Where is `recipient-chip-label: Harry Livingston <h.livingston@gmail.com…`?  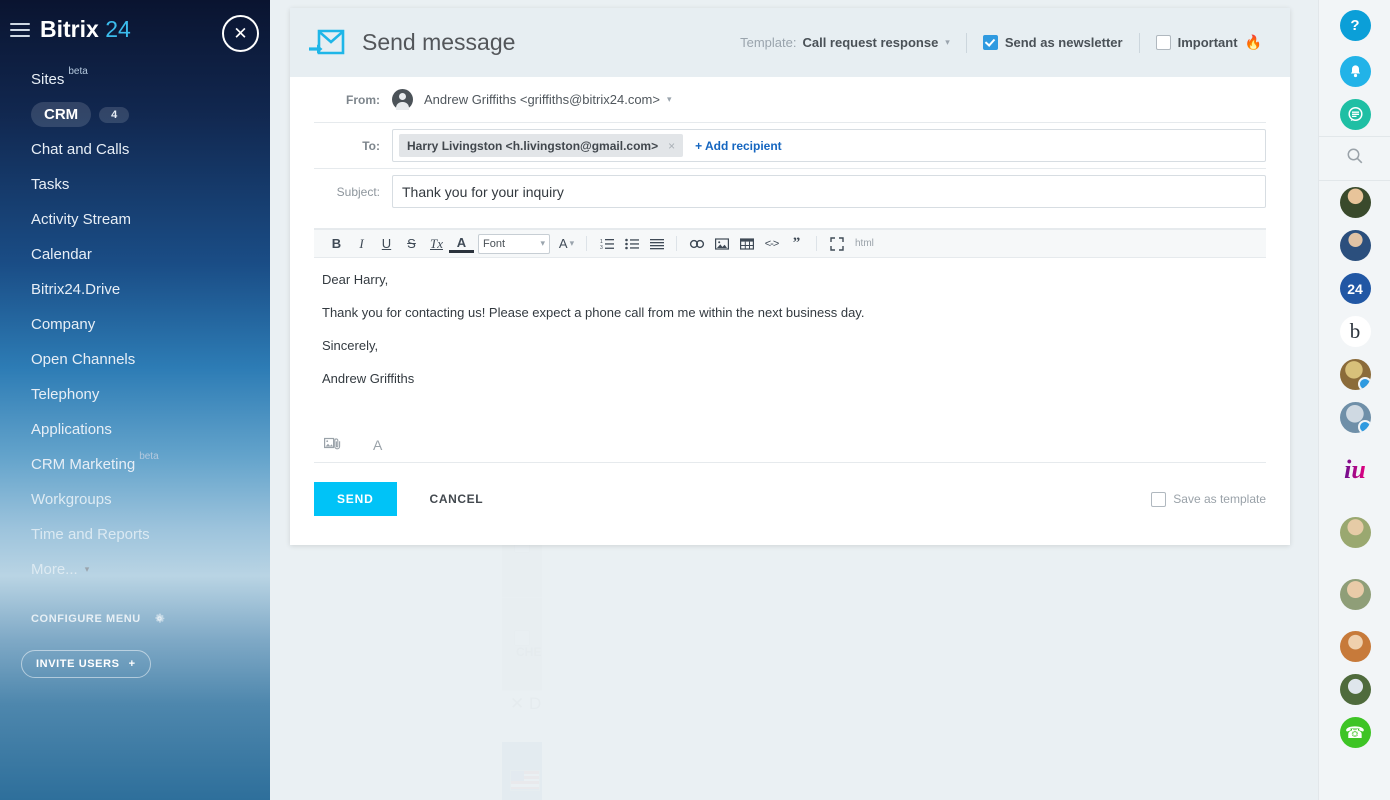 recipient-chip-label: Harry Livingston <h.livingston@gmail.com… is located at coordinates (533, 145).